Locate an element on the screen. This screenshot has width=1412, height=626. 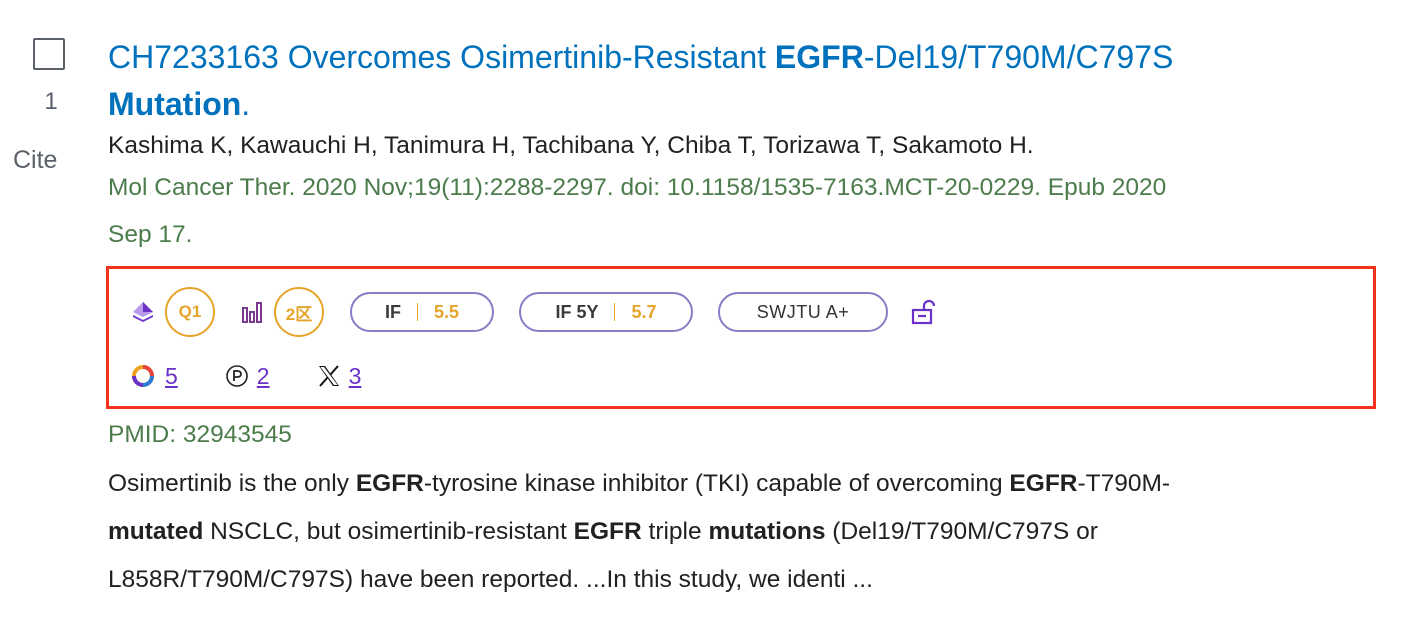
cite-button: Cite is located at coordinates (35, 160).